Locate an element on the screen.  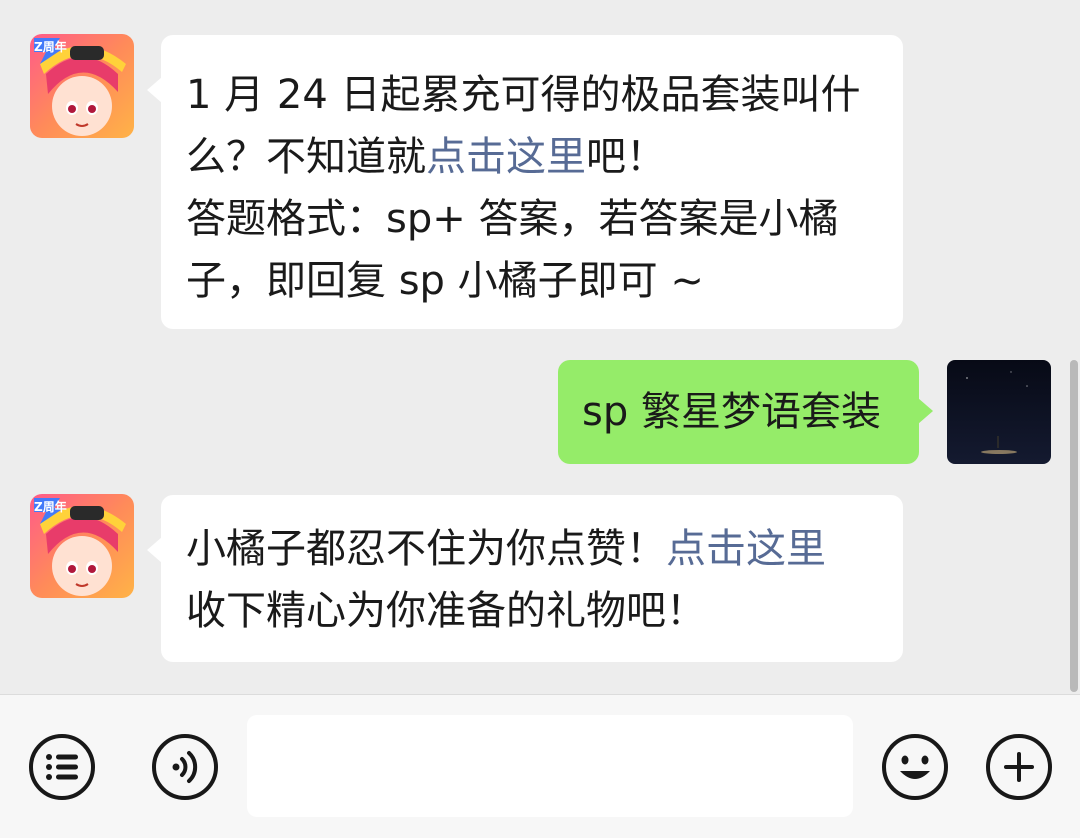
incoming-message-bubble: 小橘子都忍不住为你点赞！点击这里 收下精心为你准备的礼物吧！ is located at coordinates (525, 578).